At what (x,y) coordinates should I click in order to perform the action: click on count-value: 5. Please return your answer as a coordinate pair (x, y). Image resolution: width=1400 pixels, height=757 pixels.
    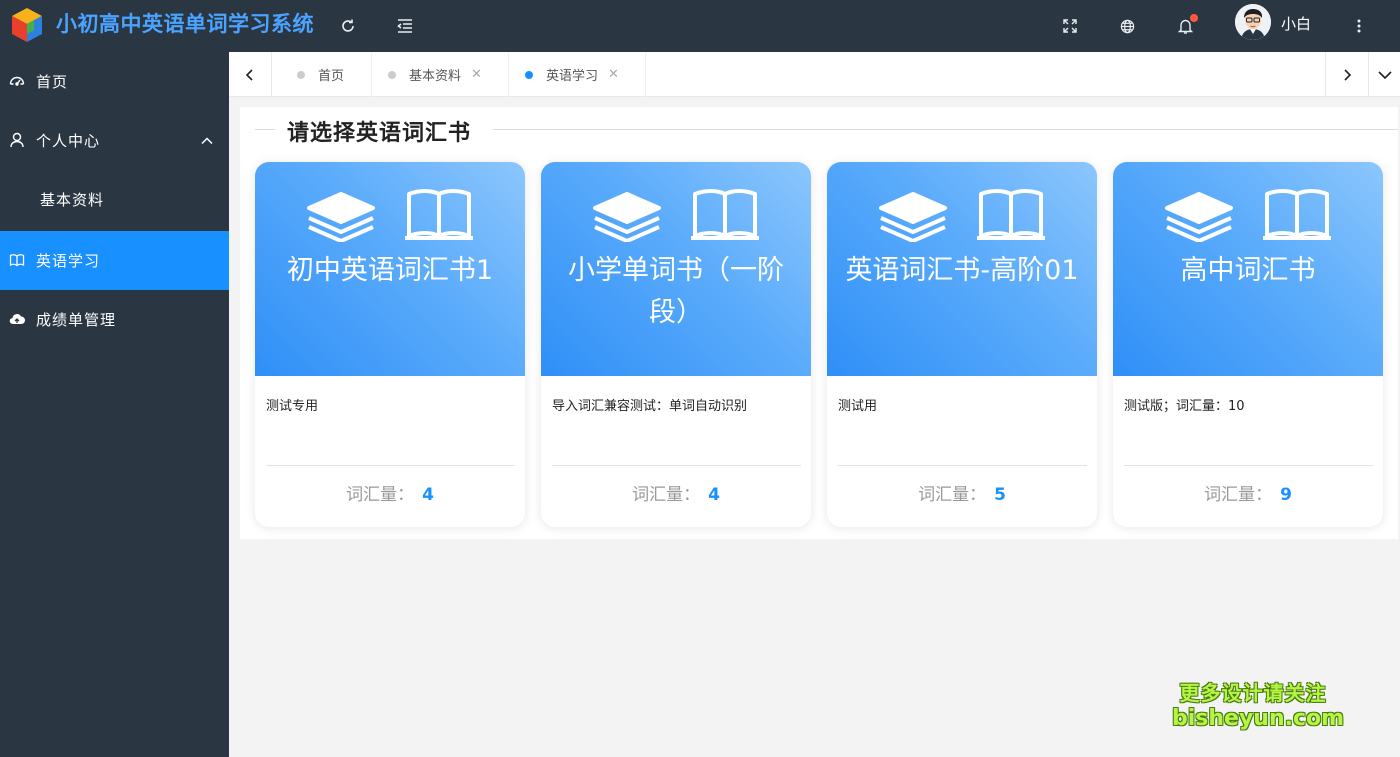
    Looking at the image, I should click on (1000, 495).